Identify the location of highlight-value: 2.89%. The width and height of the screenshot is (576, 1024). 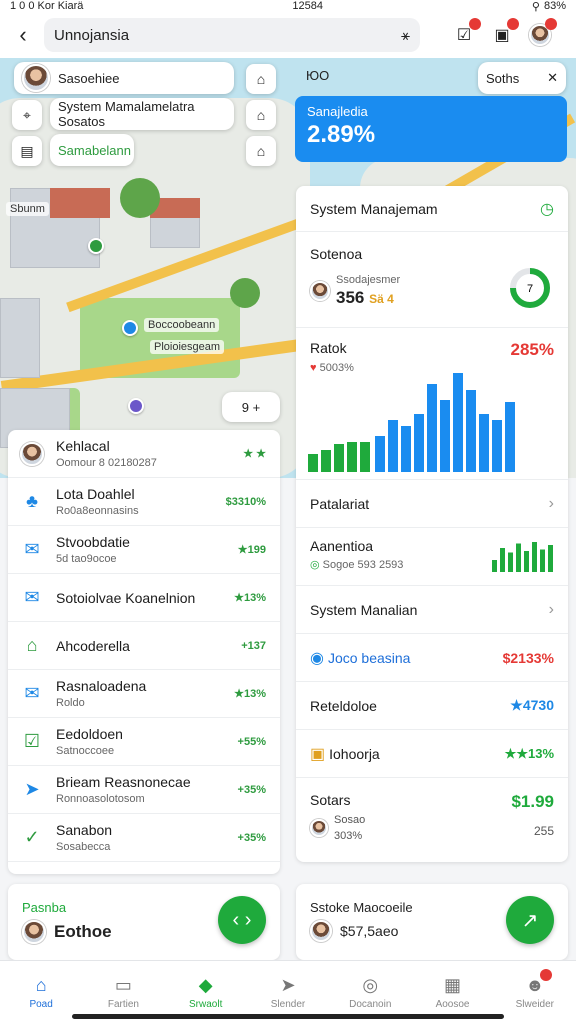
(341, 134).